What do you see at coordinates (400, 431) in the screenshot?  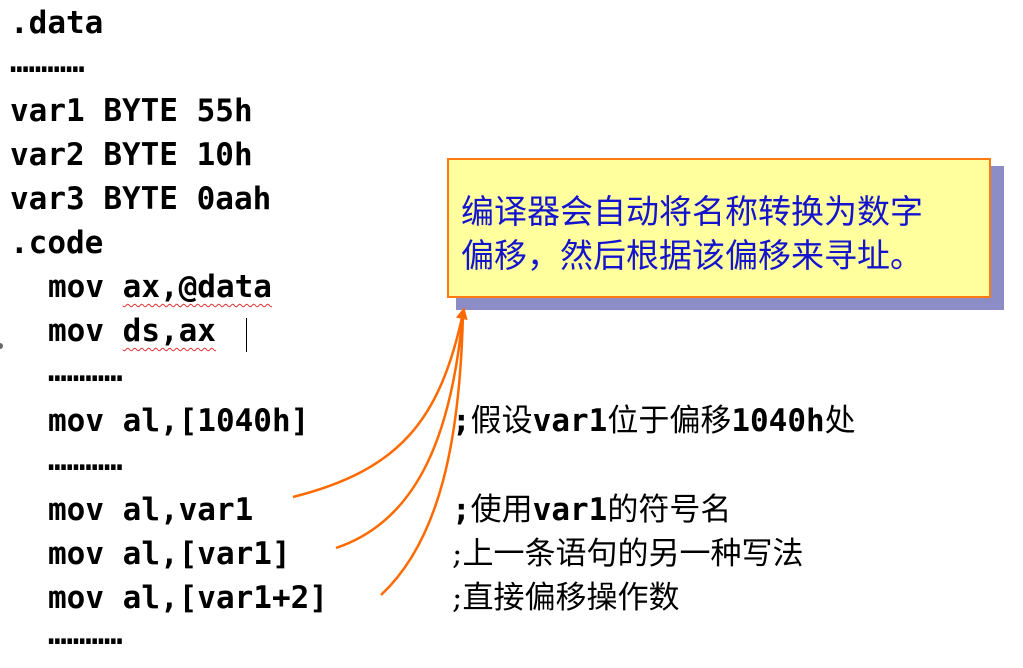 I see `arrow-from-bracket-var1` at bounding box center [400, 431].